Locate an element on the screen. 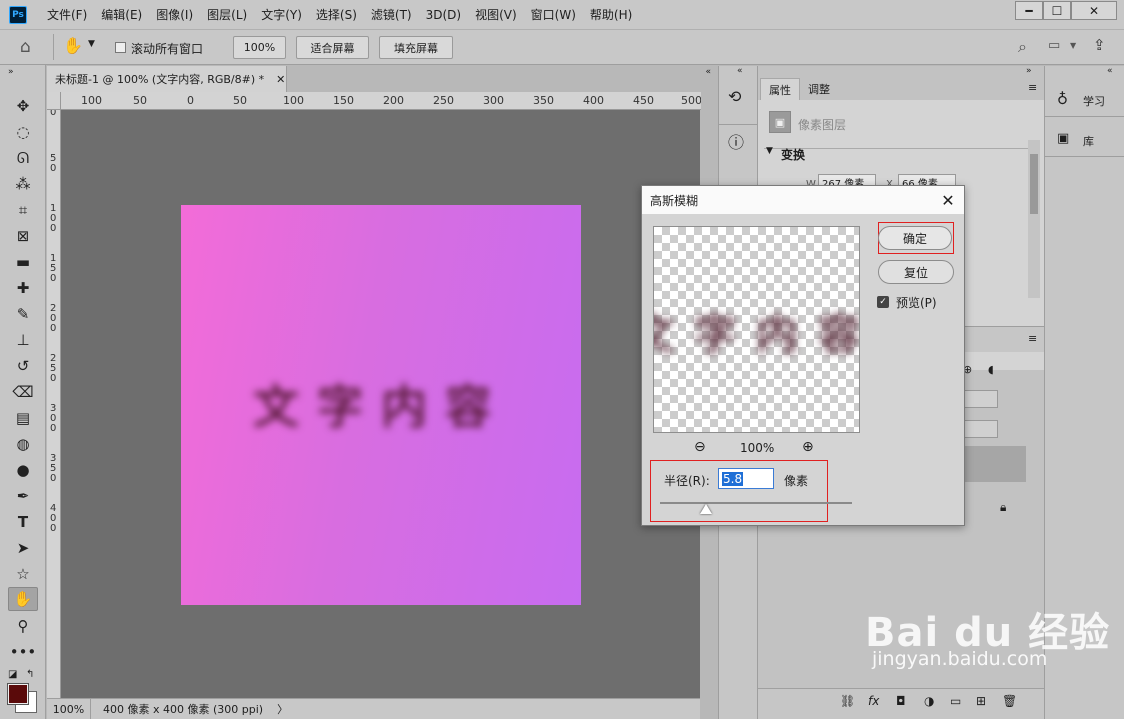 The width and height of the screenshot is (1124, 719). foreground-color-swatch is located at coordinates (18, 694).